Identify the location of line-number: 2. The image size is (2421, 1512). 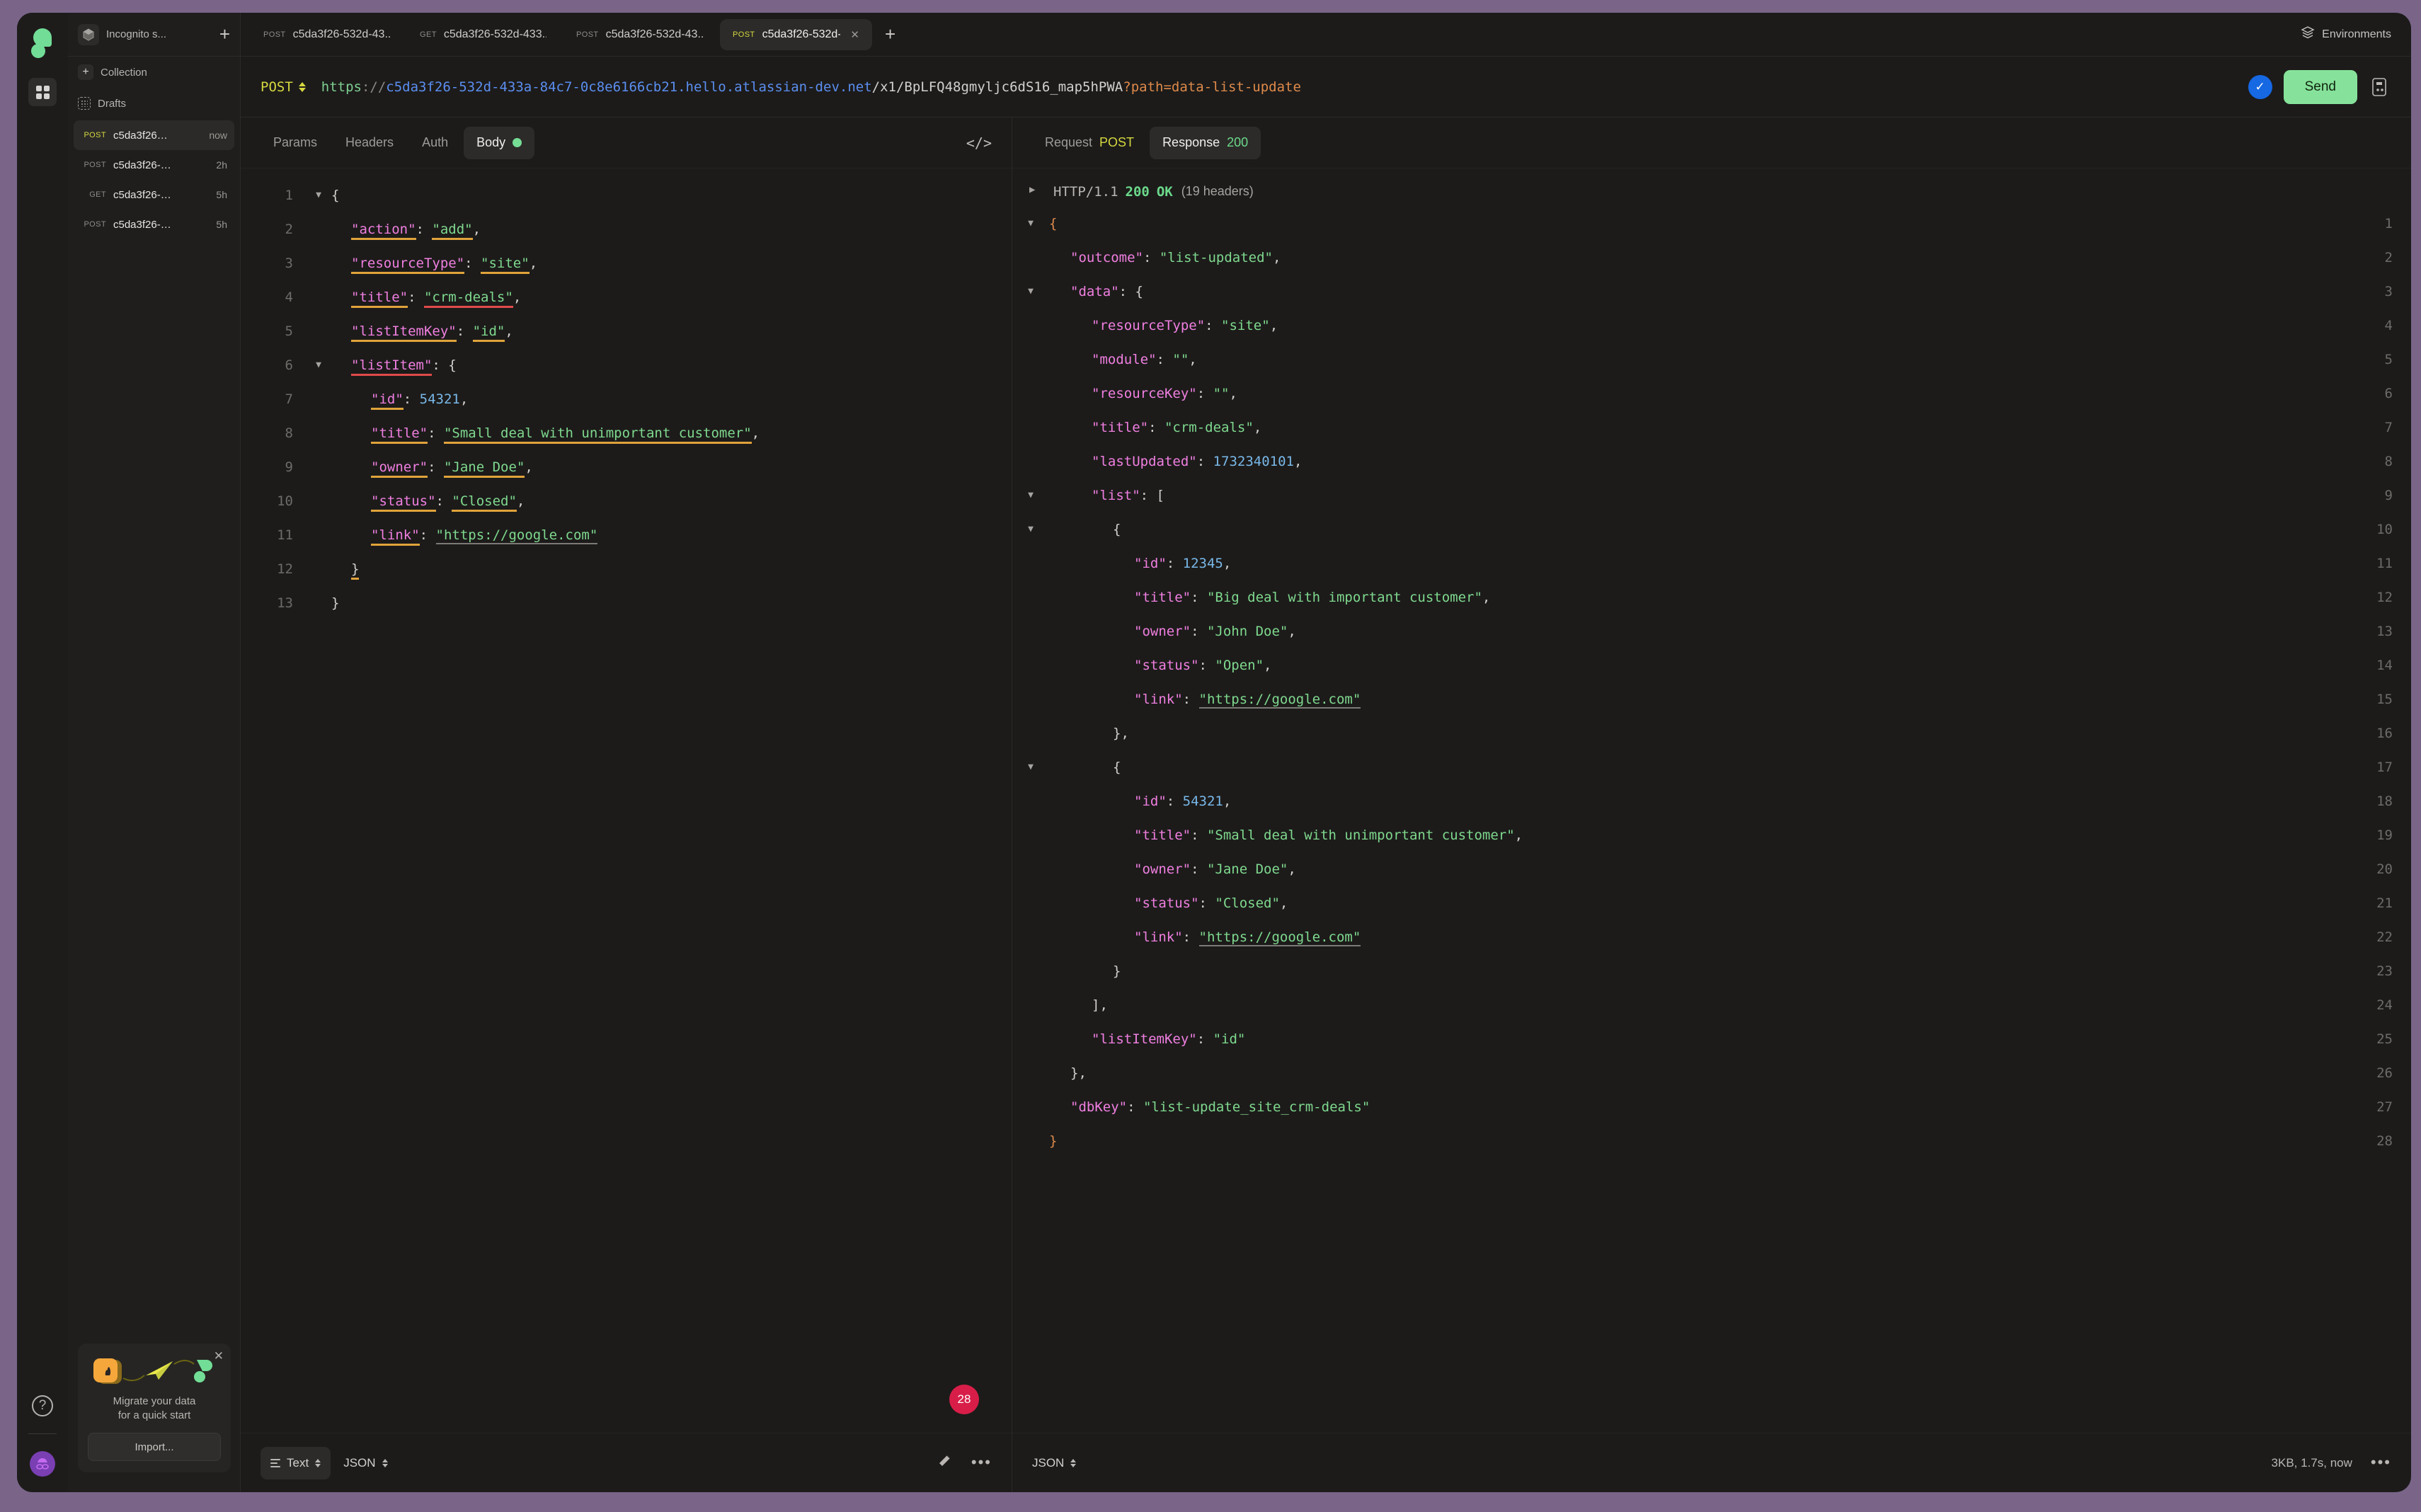
(289, 229).